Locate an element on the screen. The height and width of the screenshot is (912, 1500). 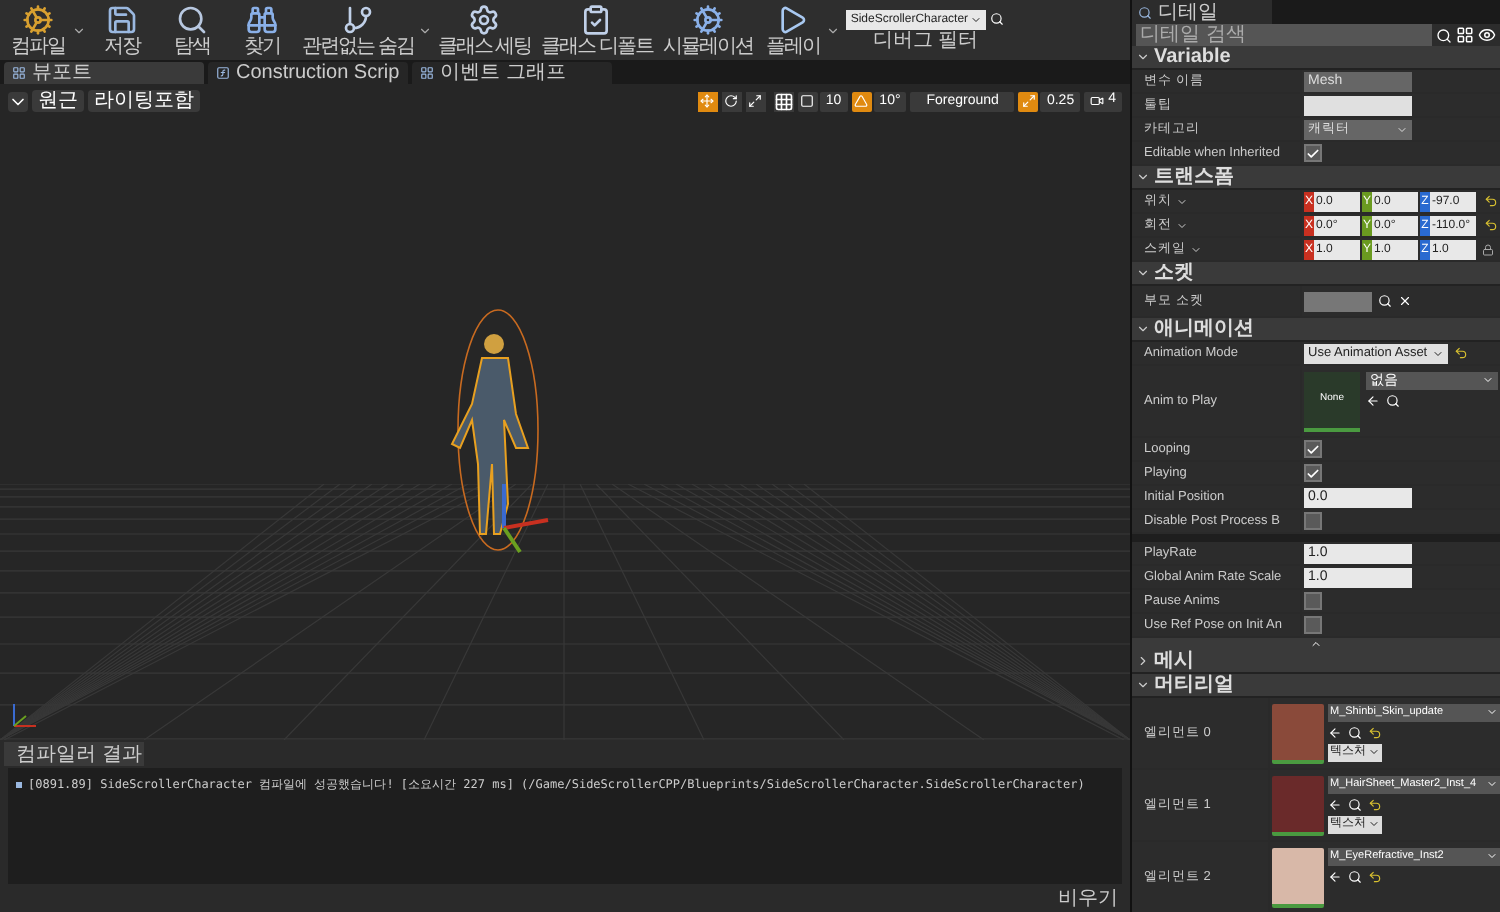
debug-filter-label: 디버그 필터 is located at coordinates (925, 40).